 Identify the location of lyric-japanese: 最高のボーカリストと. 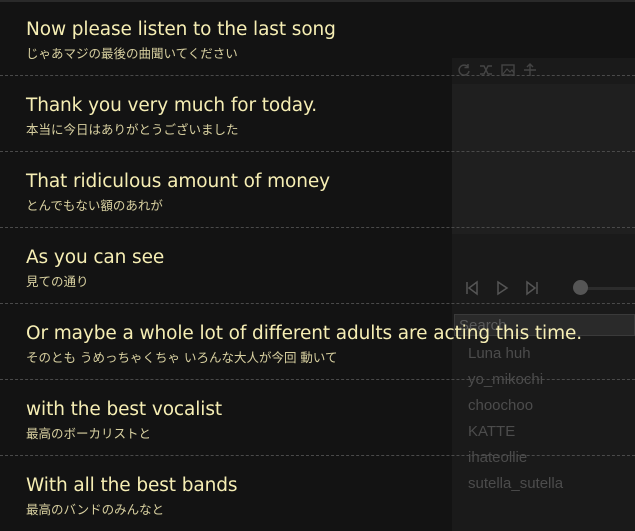
(89, 433).